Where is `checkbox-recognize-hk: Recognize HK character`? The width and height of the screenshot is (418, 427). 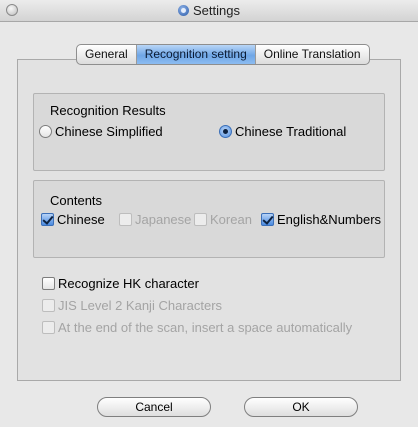 checkbox-recognize-hk: Recognize HK character is located at coordinates (120, 283).